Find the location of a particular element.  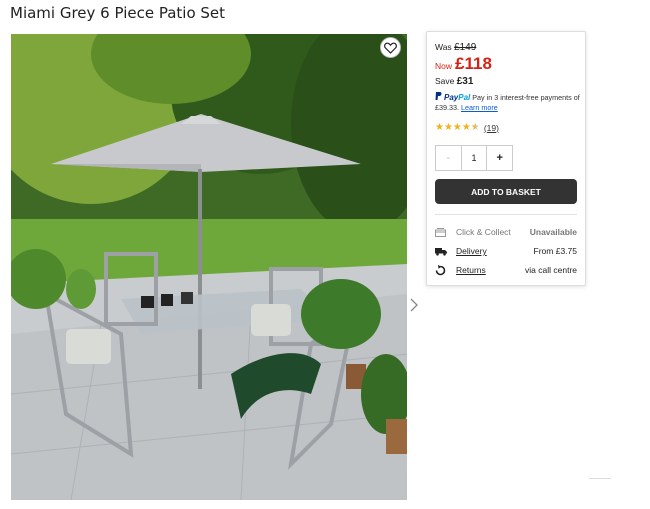

save-label: Save is located at coordinates (445, 81).